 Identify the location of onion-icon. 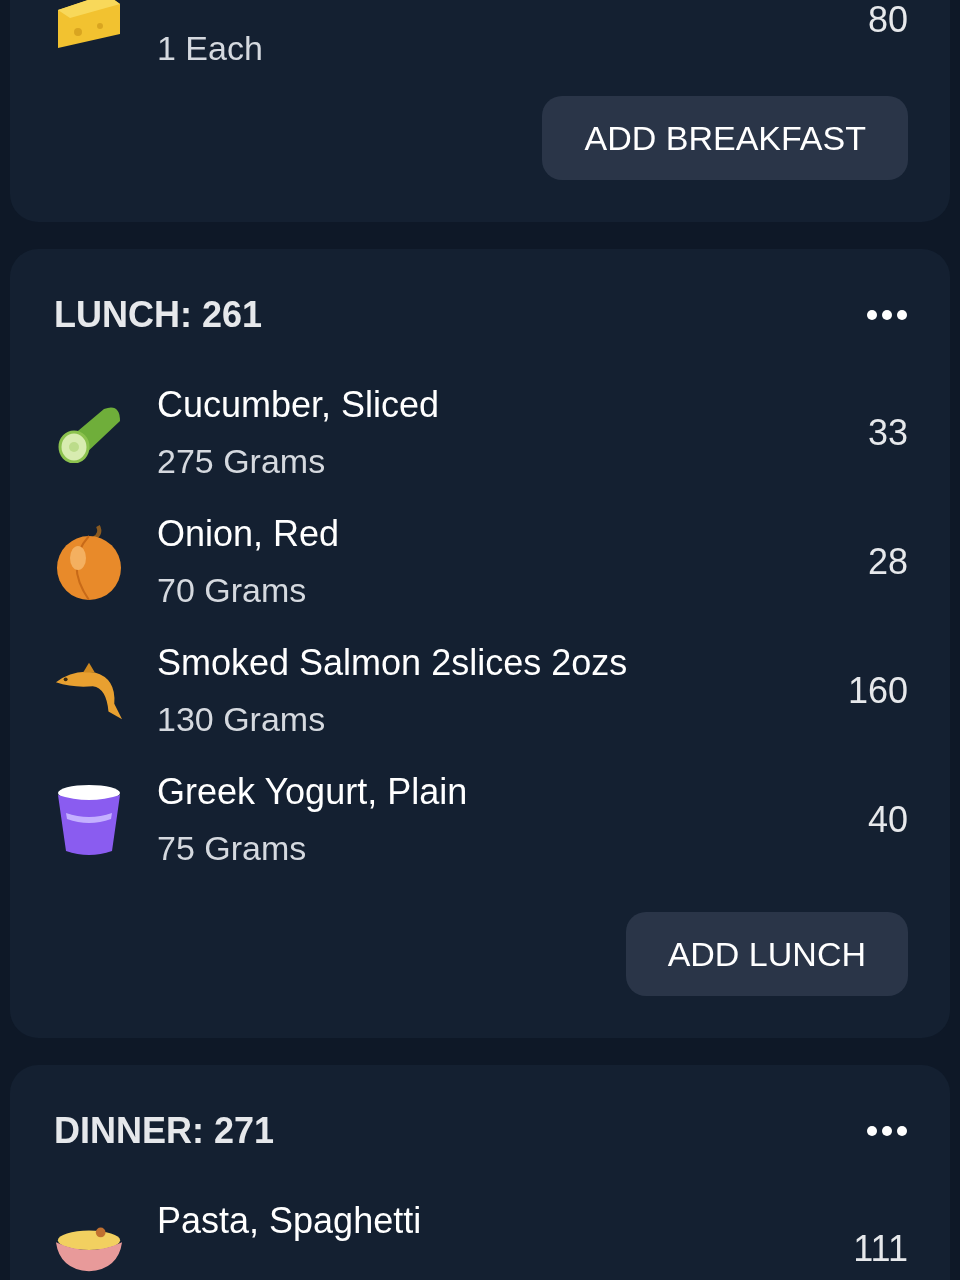
(89, 561).